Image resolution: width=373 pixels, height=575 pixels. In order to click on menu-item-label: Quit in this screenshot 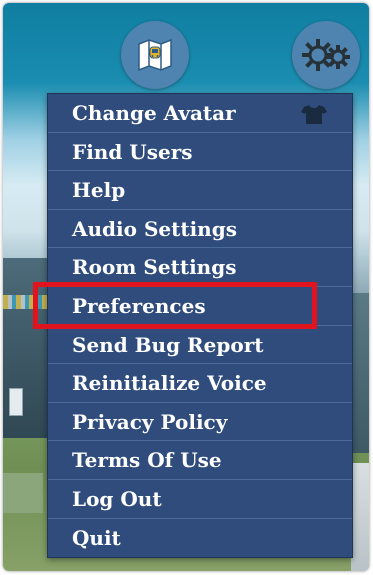, I will do `click(96, 537)`.